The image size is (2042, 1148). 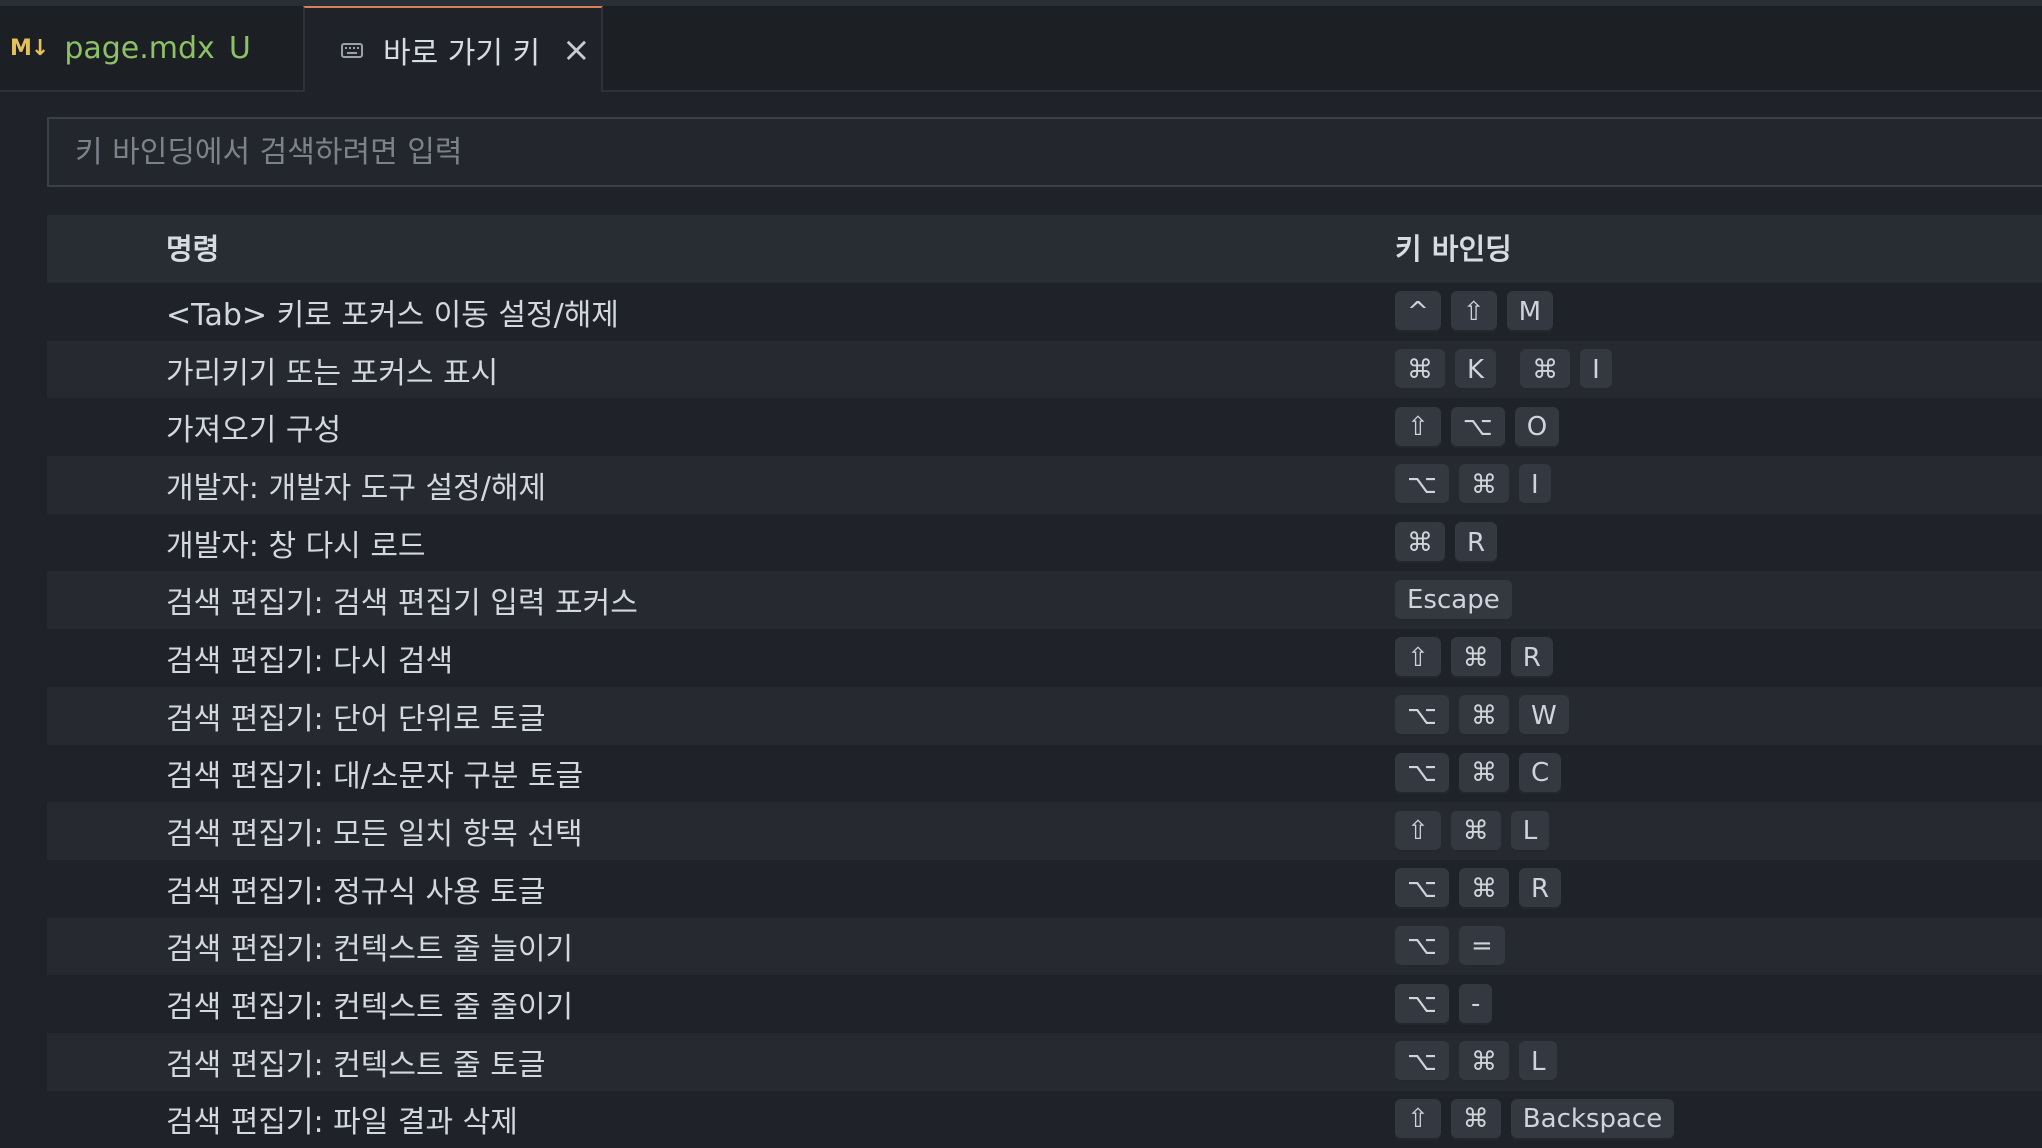 What do you see at coordinates (1057, 152) in the screenshot?
I see `search-input` at bounding box center [1057, 152].